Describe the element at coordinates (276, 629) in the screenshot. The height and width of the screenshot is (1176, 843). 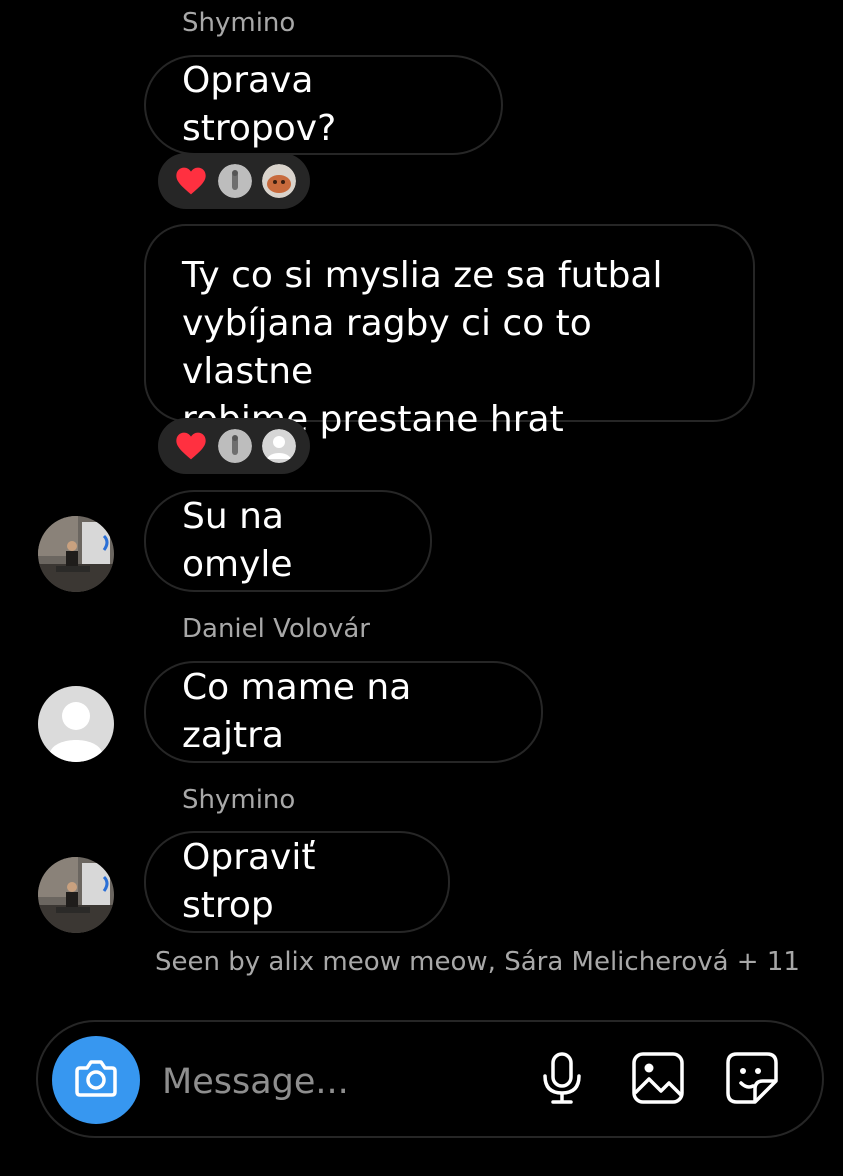
I see `message-sender-name: Daniel Volovár` at that location.